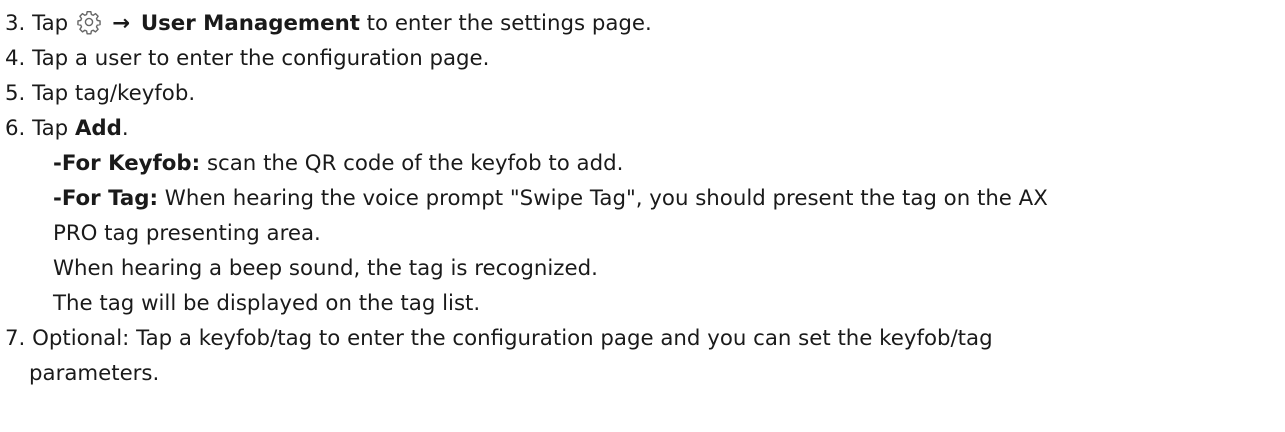  What do you see at coordinates (642, 233) in the screenshot?
I see `tag-instruction-continued: PRO tag presenting area.` at bounding box center [642, 233].